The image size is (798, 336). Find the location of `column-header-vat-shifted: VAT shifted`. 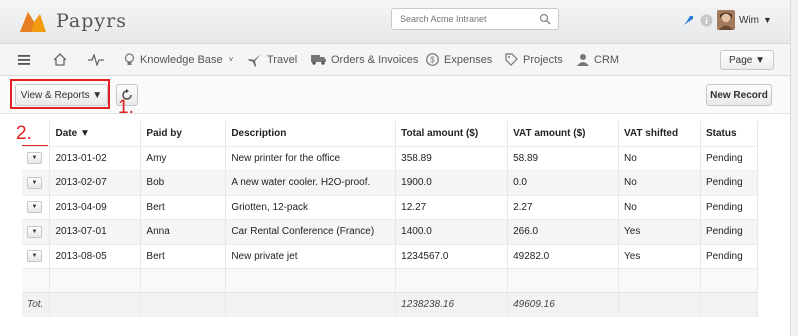

column-header-vat-shifted: VAT shifted is located at coordinates (659, 133).